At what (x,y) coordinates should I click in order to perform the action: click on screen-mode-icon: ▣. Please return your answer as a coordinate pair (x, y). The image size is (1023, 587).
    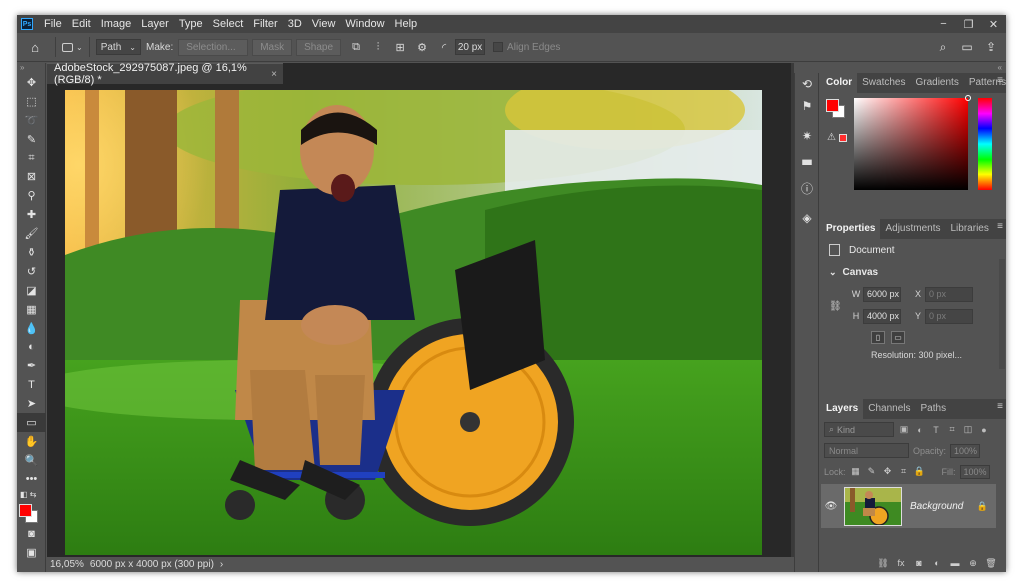
    Looking at the image, I should click on (31, 552).